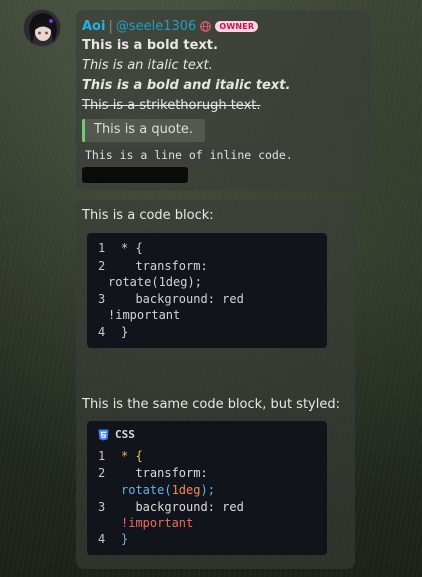 This screenshot has width=422, height=577. I want to click on spoiler-block, so click(135, 175).